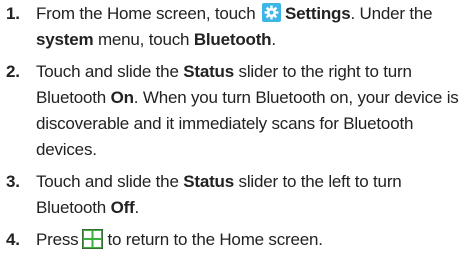 The width and height of the screenshot is (471, 268). Describe the element at coordinates (122, 207) in the screenshot. I see `off-term: Off` at that location.